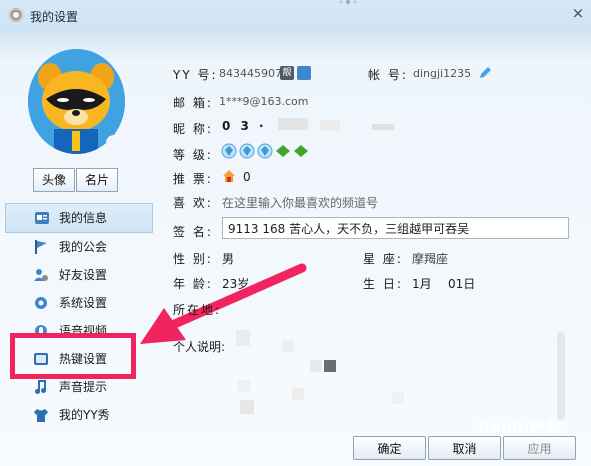 Image resolution: width=591 pixels, height=466 pixels. I want to click on ok-button: 确定, so click(389, 448).